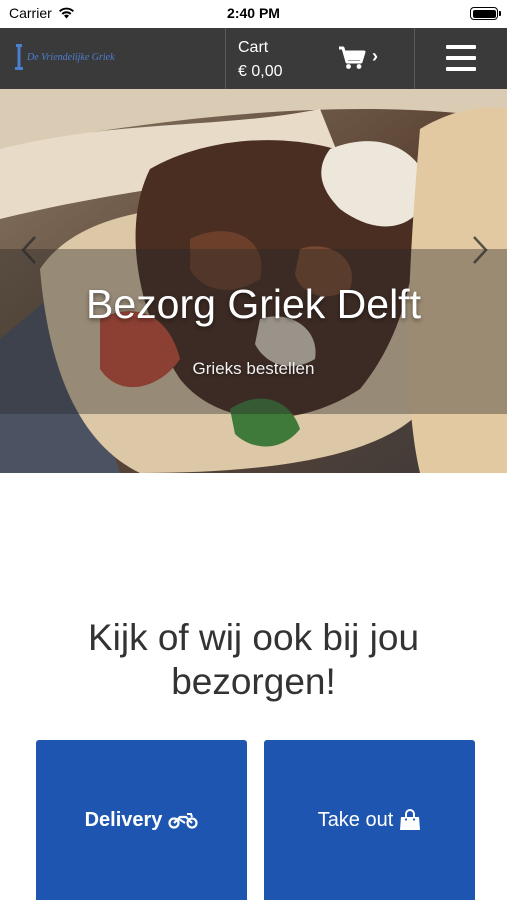  I want to click on delivery-button: Delivery, so click(141, 820).